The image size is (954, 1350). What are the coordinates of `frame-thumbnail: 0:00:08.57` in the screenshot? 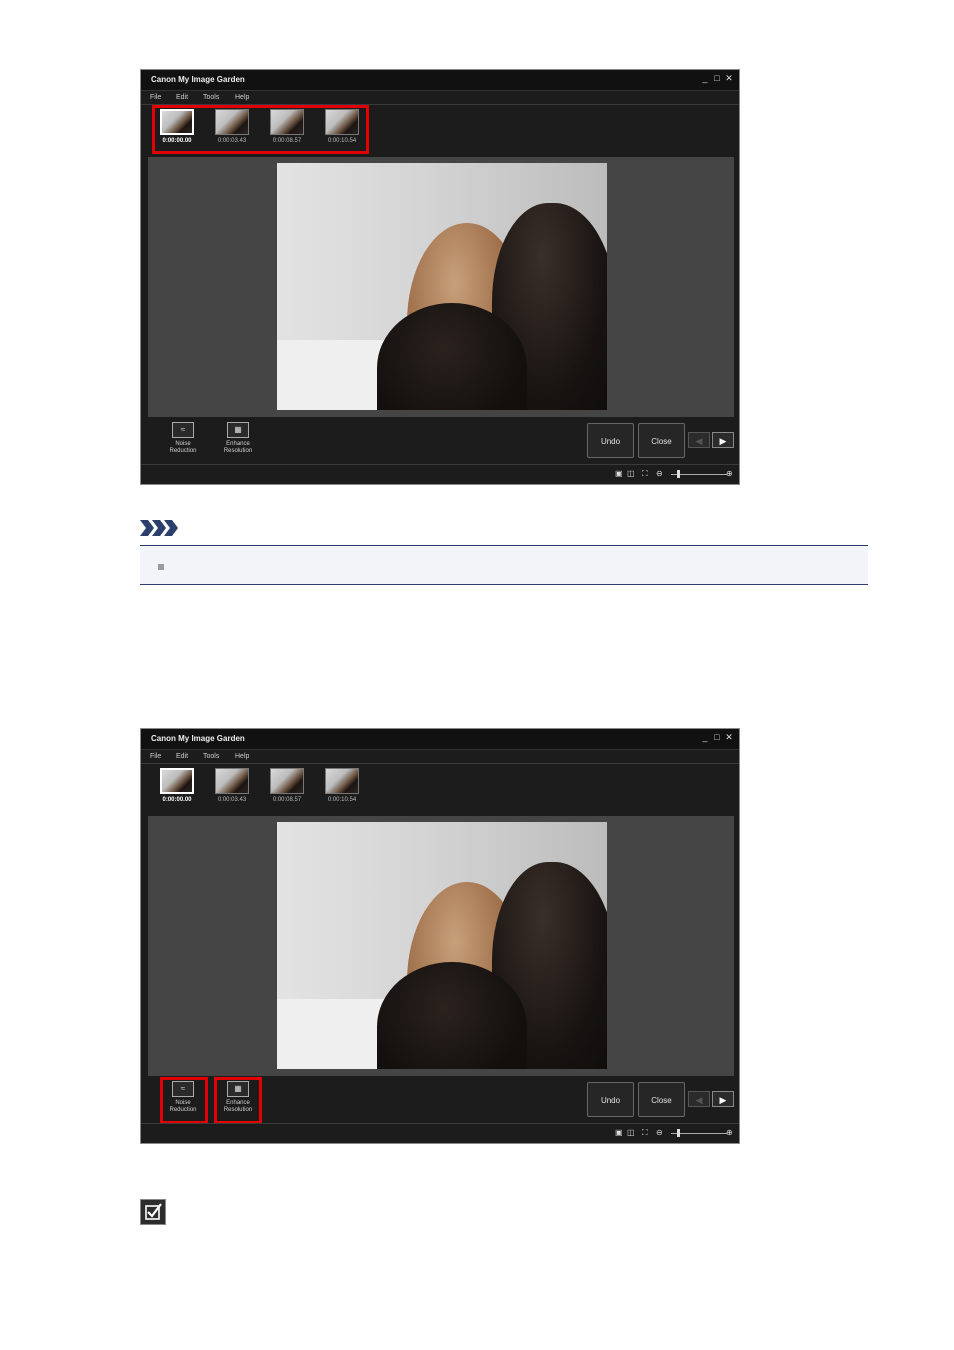 It's located at (287, 785).